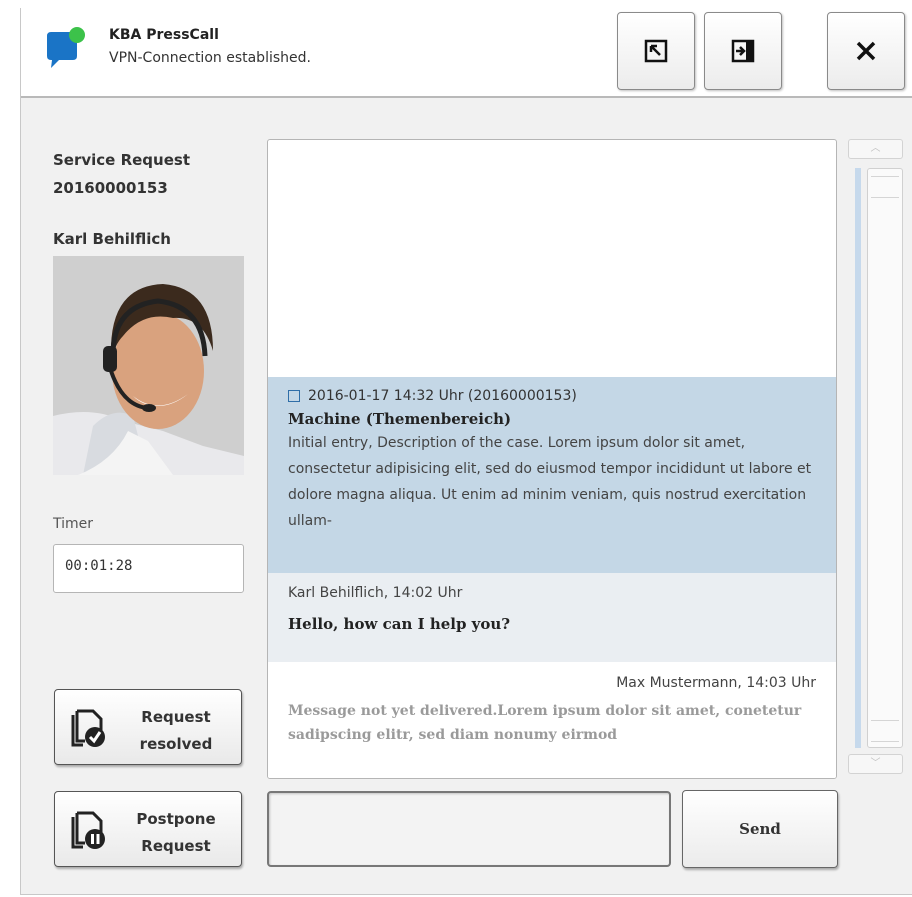 This screenshot has height=897, width=912. I want to click on checkbox-icon, so click(294, 396).